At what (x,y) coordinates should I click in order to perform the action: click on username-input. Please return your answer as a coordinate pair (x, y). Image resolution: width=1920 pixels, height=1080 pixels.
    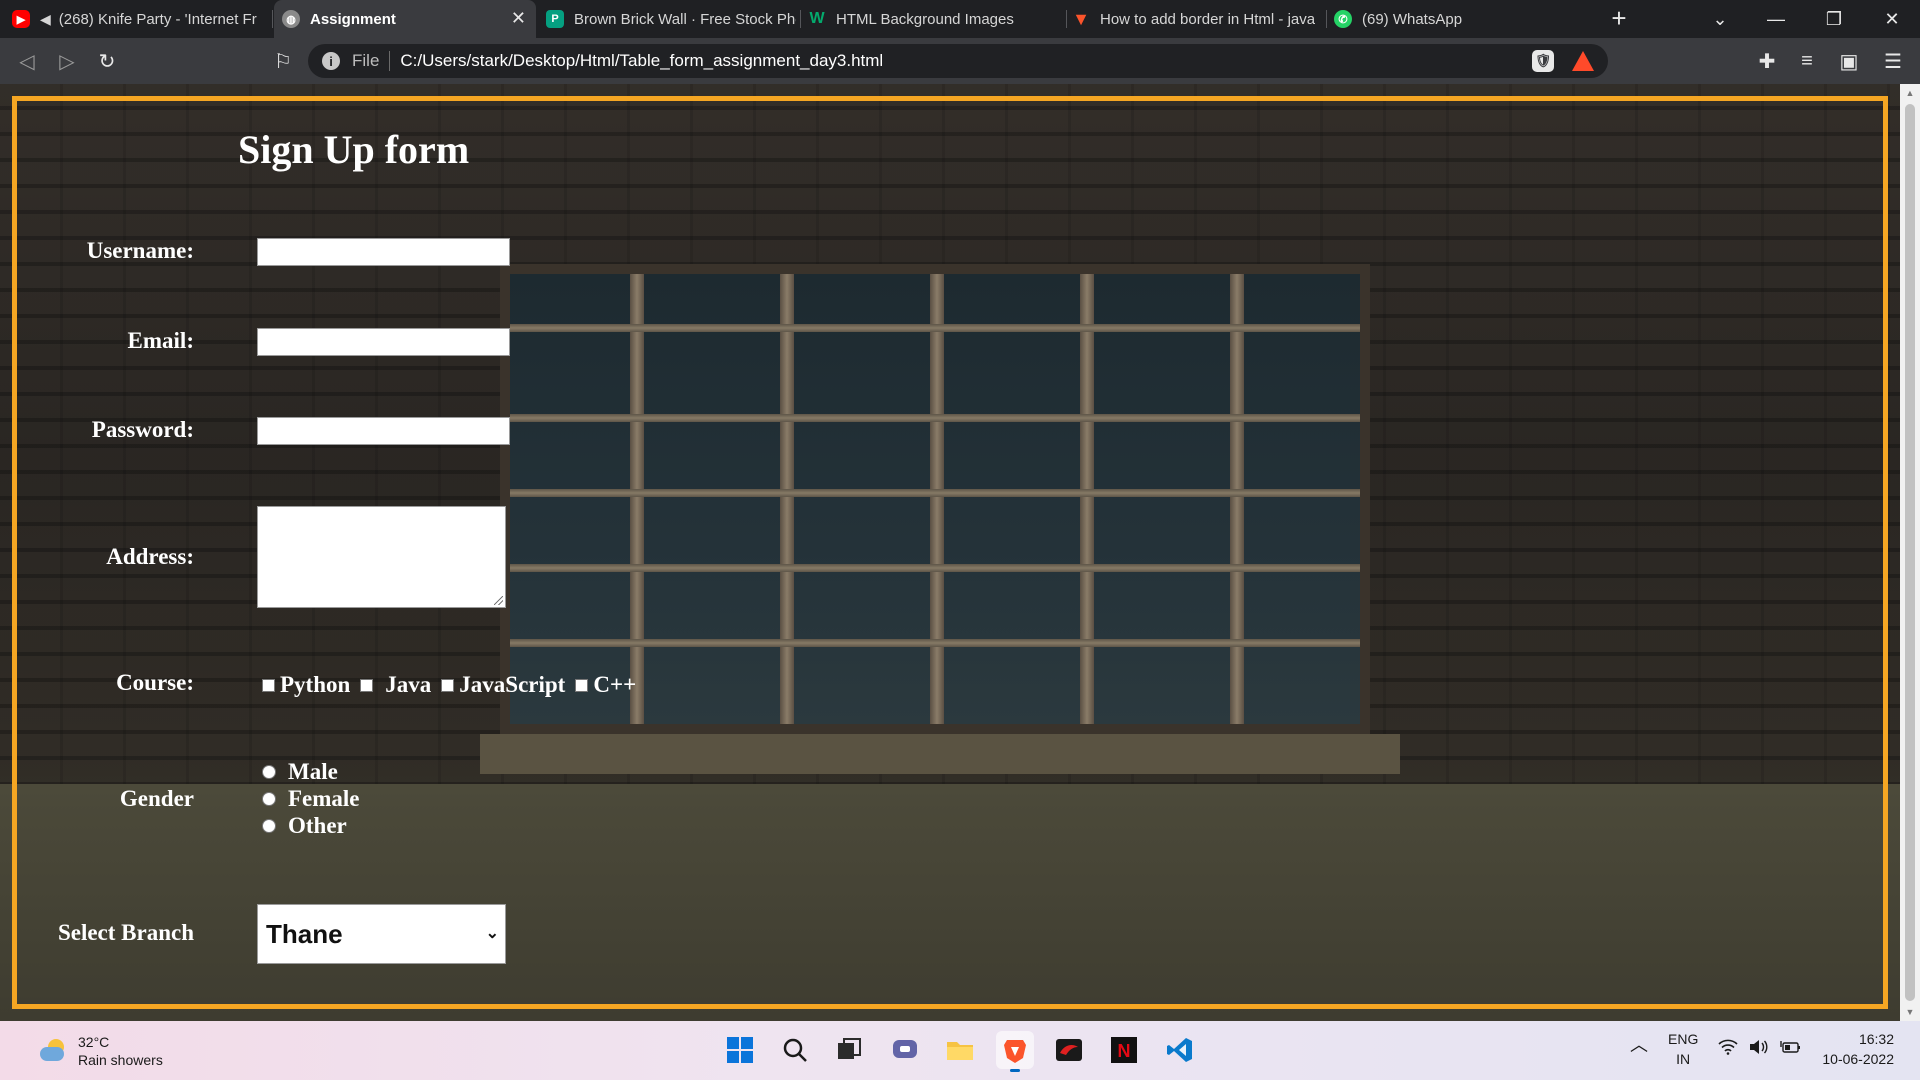
    Looking at the image, I should click on (383, 252).